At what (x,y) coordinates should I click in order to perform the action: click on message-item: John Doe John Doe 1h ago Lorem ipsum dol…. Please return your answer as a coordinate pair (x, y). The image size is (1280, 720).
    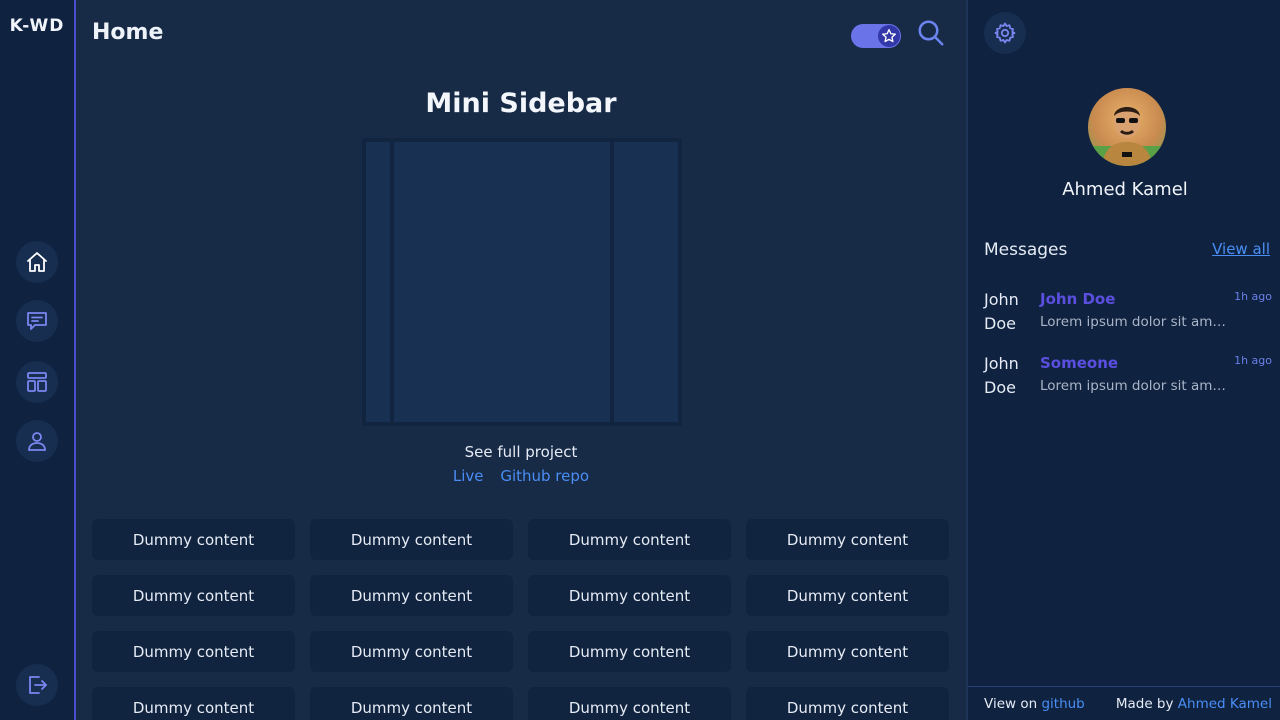
    Looking at the image, I should click on (1128, 316).